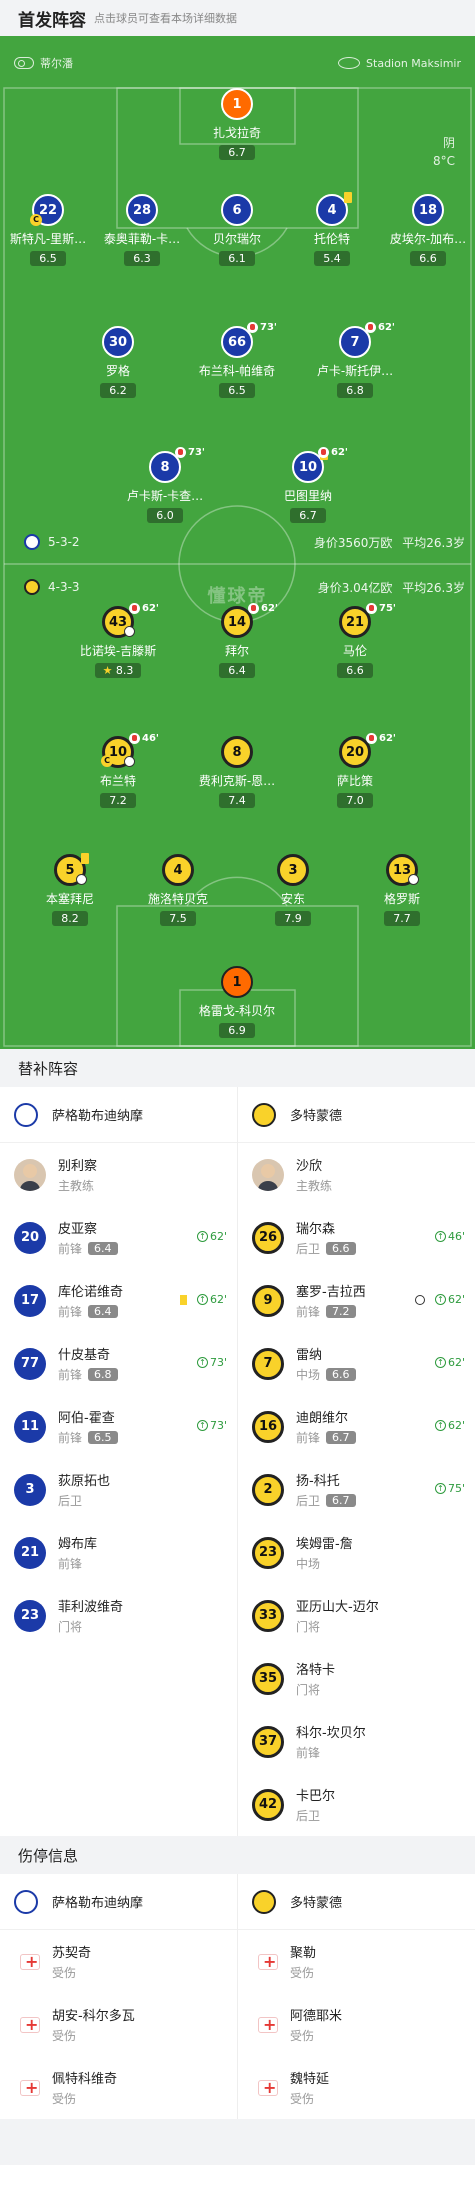 Image resolution: width=475 pixels, height=2192 pixels. What do you see at coordinates (118, 1552) in the screenshot?
I see `sub-player-row: 21 姆布库 前锋` at bounding box center [118, 1552].